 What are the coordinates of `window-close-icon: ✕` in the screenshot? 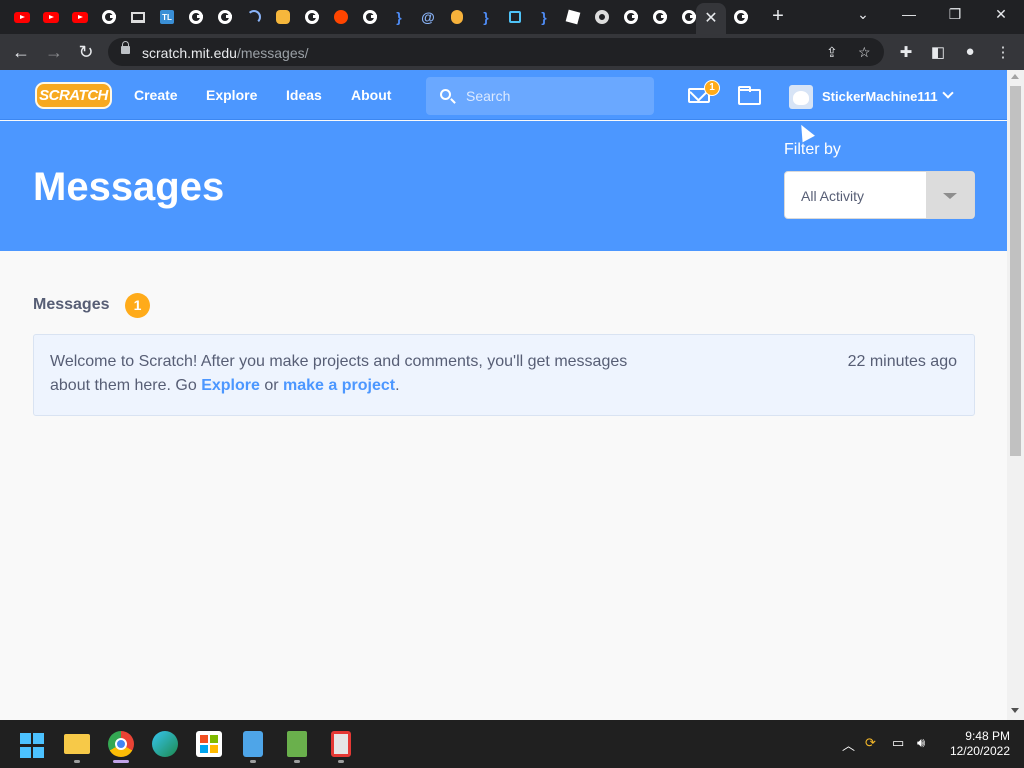 It's located at (1001, 14).